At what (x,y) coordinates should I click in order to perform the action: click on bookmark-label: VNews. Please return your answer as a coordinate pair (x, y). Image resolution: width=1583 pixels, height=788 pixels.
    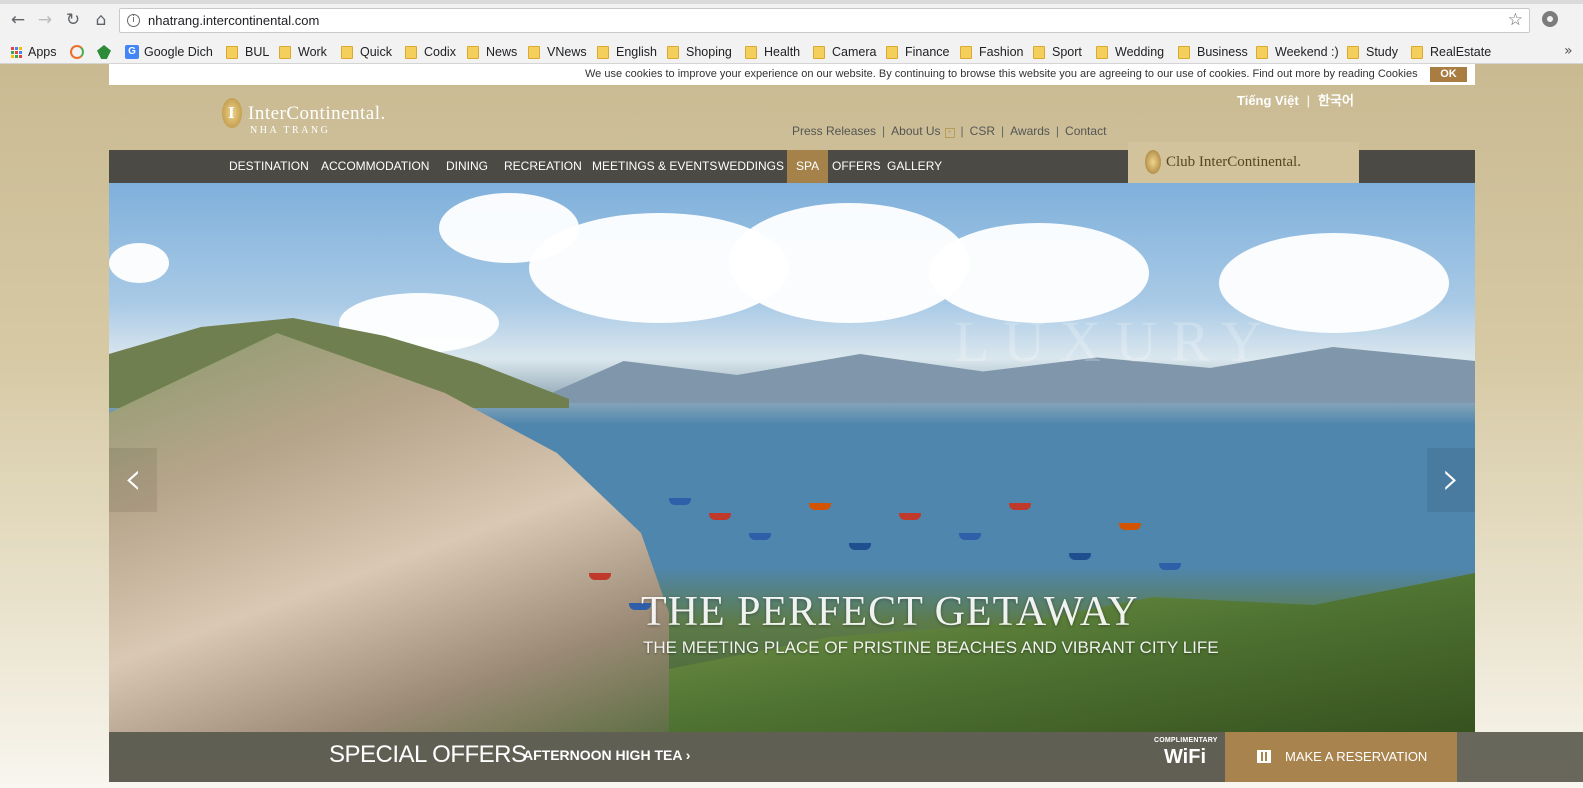
    Looking at the image, I should click on (567, 52).